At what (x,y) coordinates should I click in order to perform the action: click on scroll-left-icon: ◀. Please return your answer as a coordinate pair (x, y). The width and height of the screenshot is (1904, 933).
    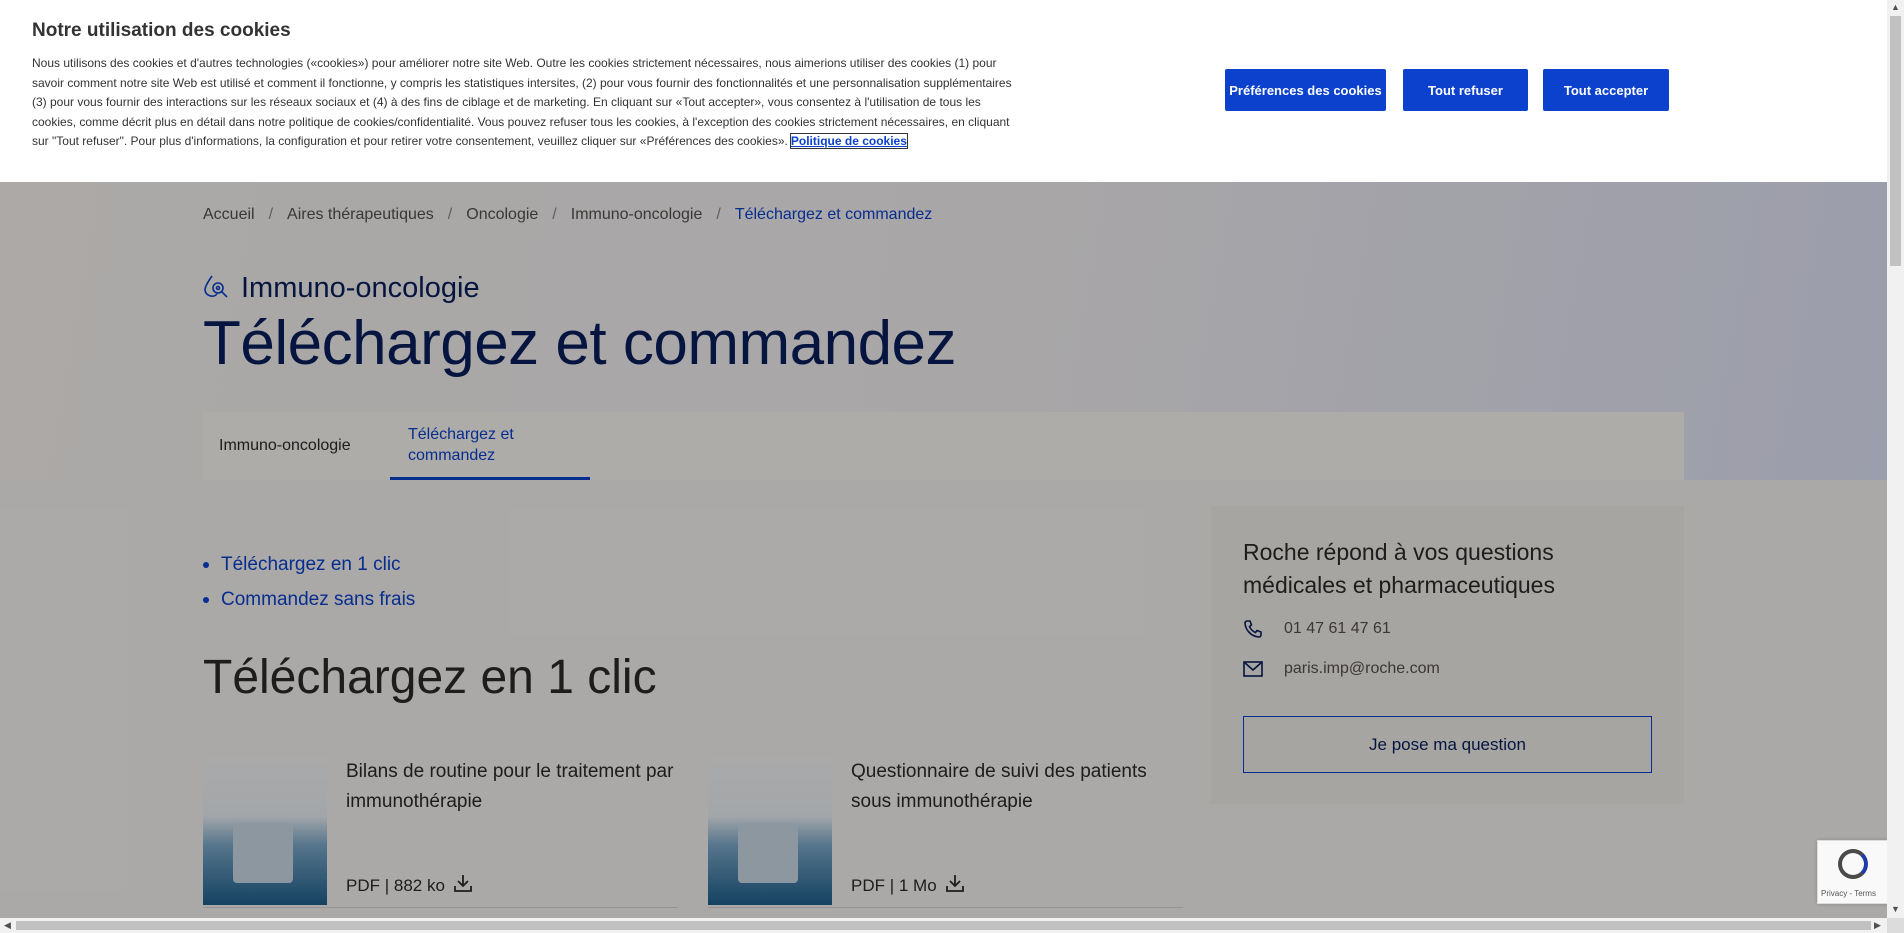
    Looking at the image, I should click on (7, 925).